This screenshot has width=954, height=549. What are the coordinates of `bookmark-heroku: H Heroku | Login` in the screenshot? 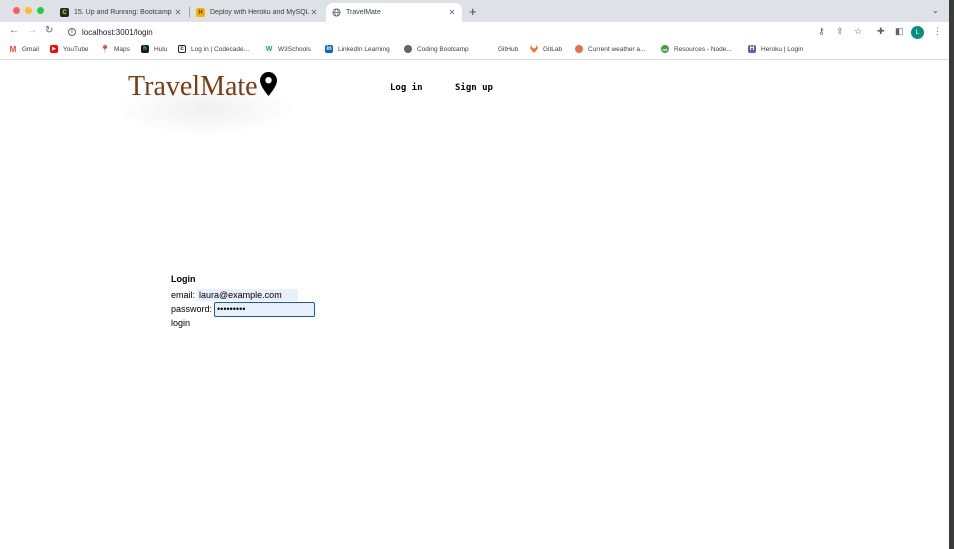 It's located at (775, 49).